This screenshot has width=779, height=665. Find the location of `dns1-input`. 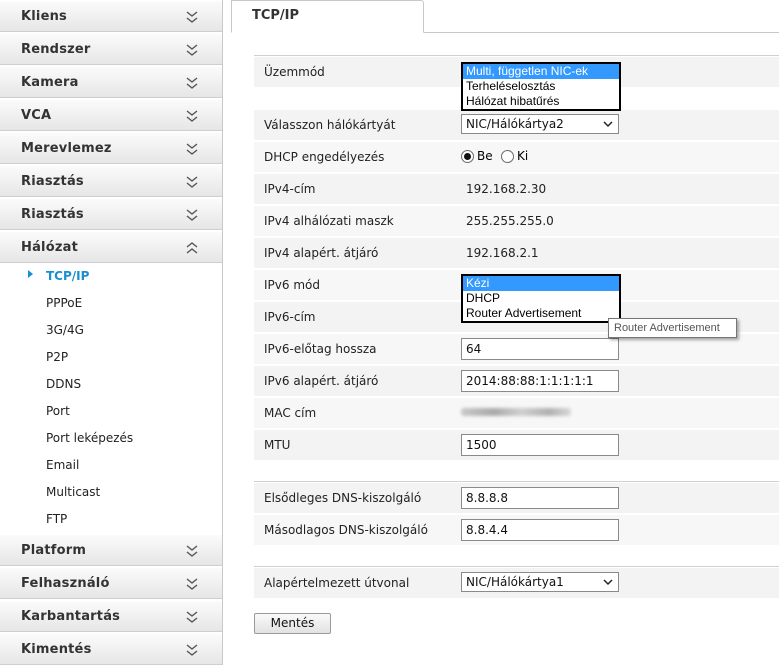

dns1-input is located at coordinates (540, 498).